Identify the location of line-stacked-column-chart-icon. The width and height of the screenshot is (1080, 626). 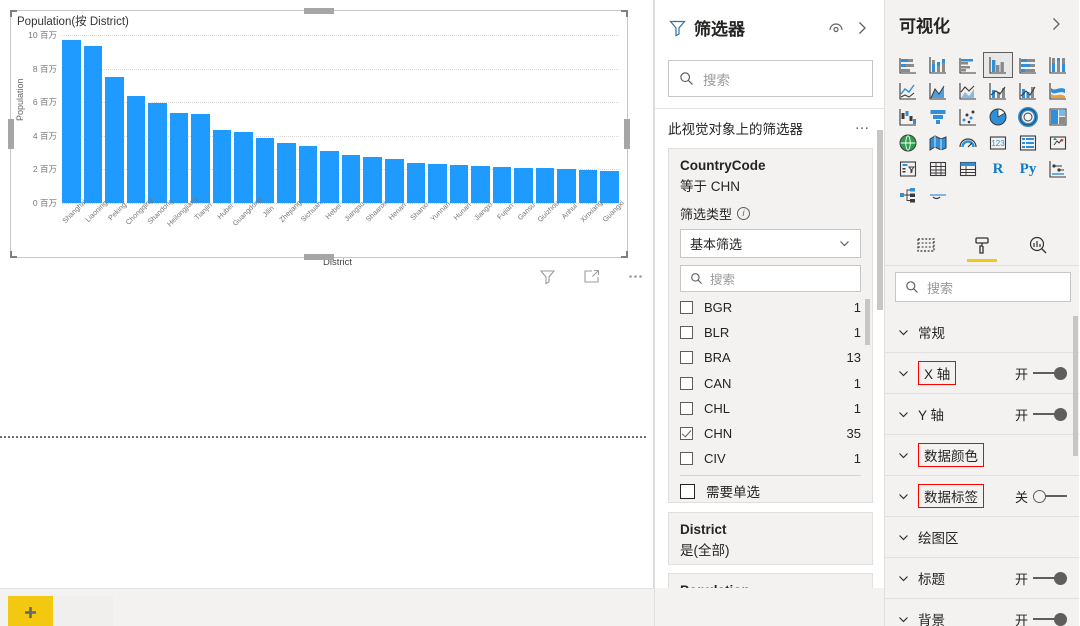
(998, 91).